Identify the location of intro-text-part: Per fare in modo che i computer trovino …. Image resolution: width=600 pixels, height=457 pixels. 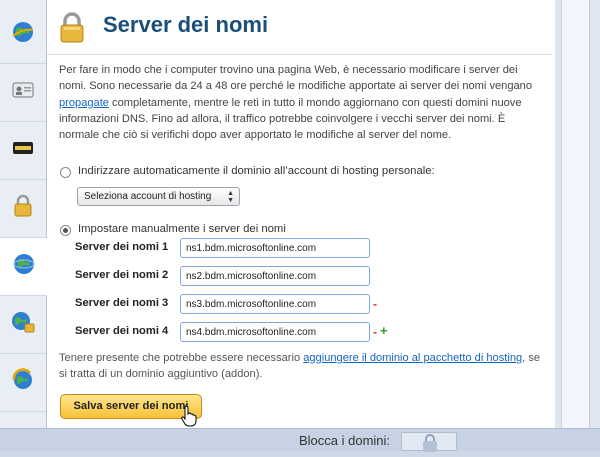
(296, 78).